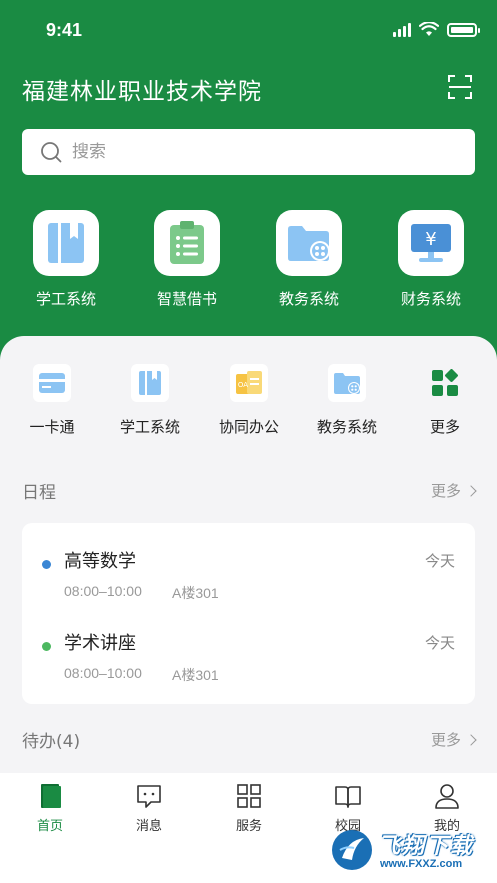 This screenshot has height=883, width=497. I want to click on quick-app-jiaowu: 教务系统, so click(347, 400).